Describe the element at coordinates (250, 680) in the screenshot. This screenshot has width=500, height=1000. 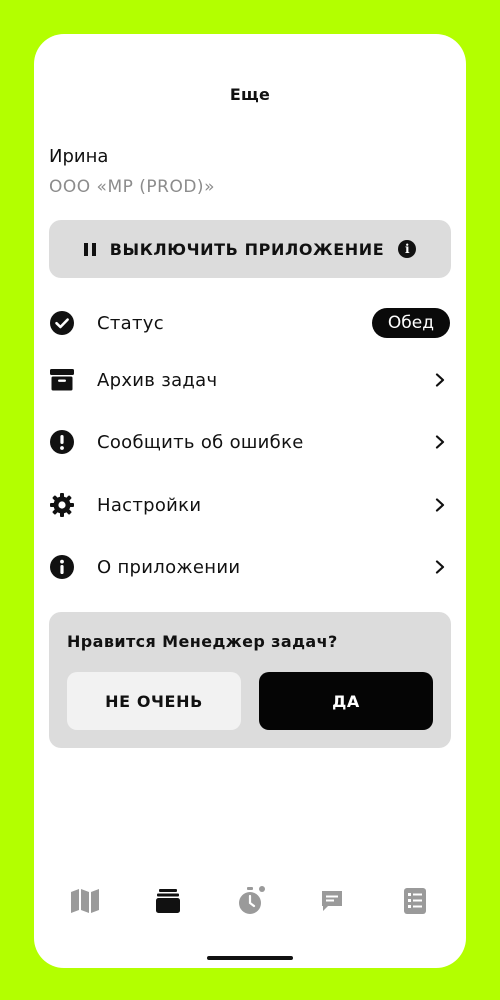
I see `rating-card: Нравится Менеджер задач? НЕ ОЧЕНЬ ДА` at that location.